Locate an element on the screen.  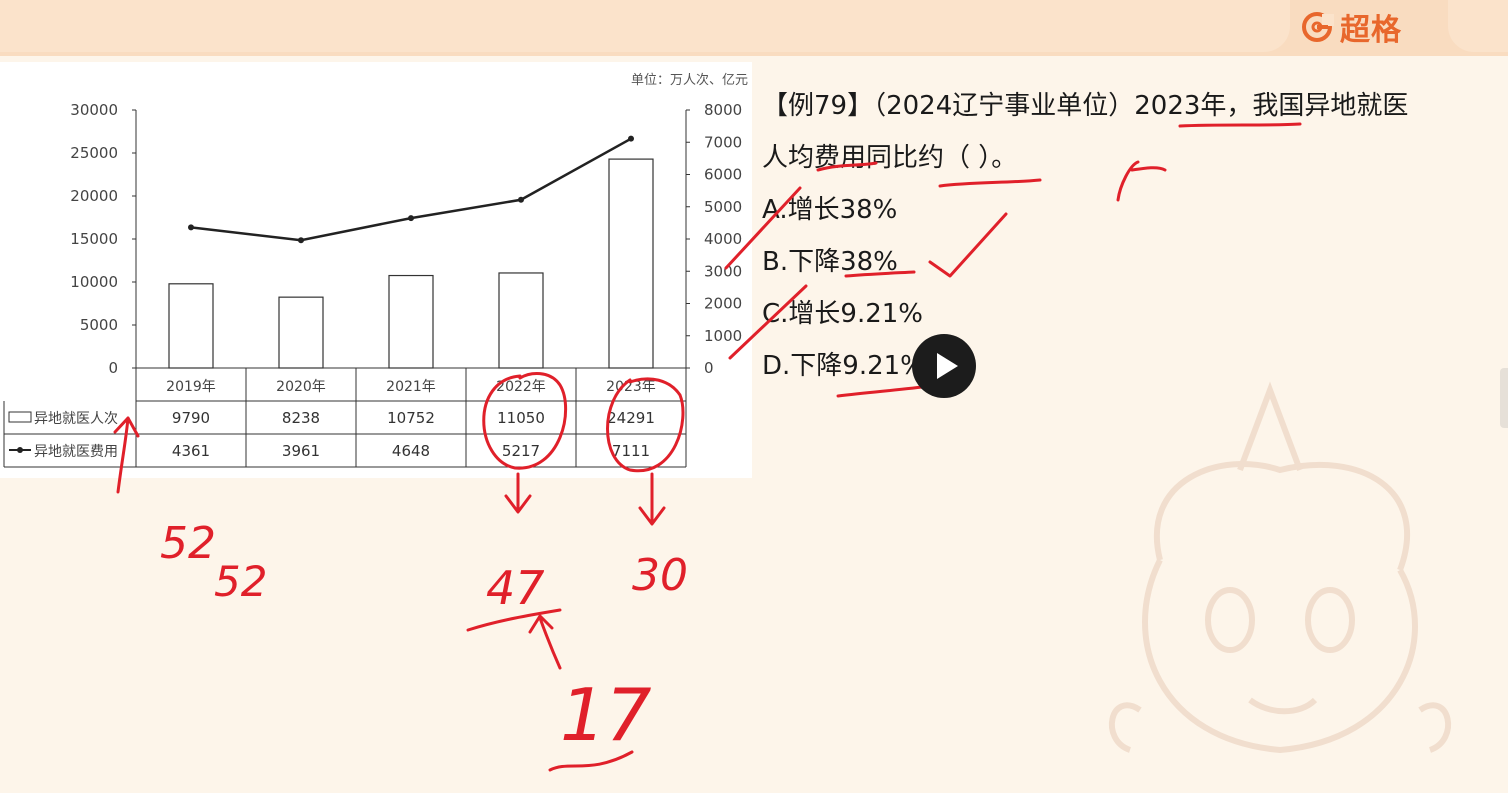
brand-logo: 超格 is located at coordinates (1351, 28).